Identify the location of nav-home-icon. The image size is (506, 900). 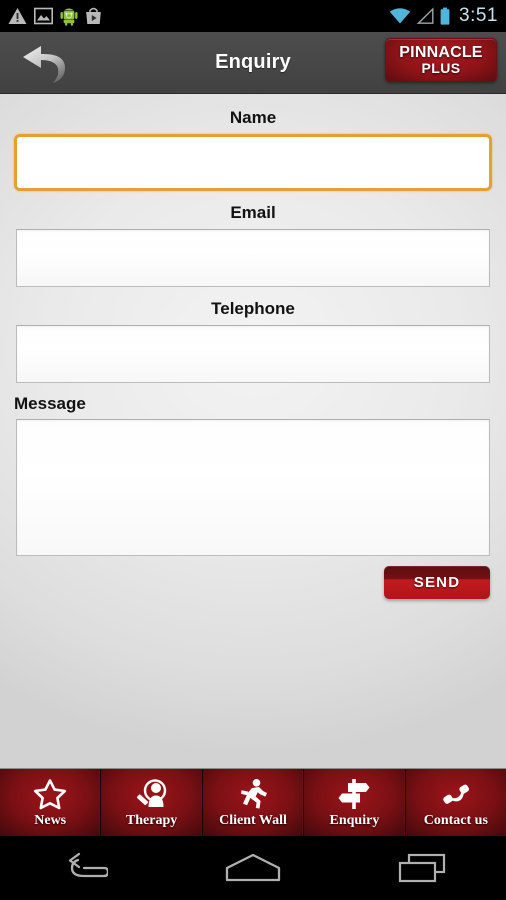
(253, 867).